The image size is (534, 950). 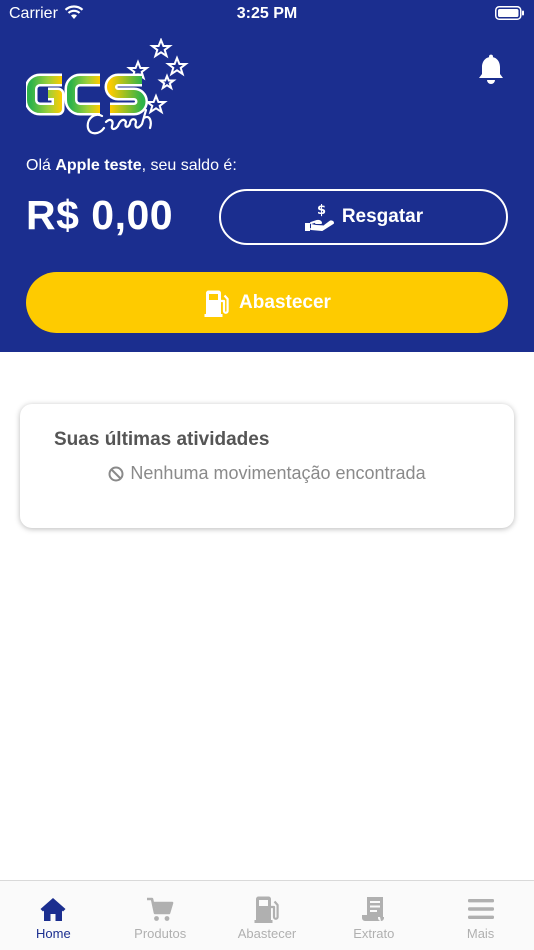 What do you see at coordinates (98, 165) in the screenshot?
I see `user-name: Apple teste` at bounding box center [98, 165].